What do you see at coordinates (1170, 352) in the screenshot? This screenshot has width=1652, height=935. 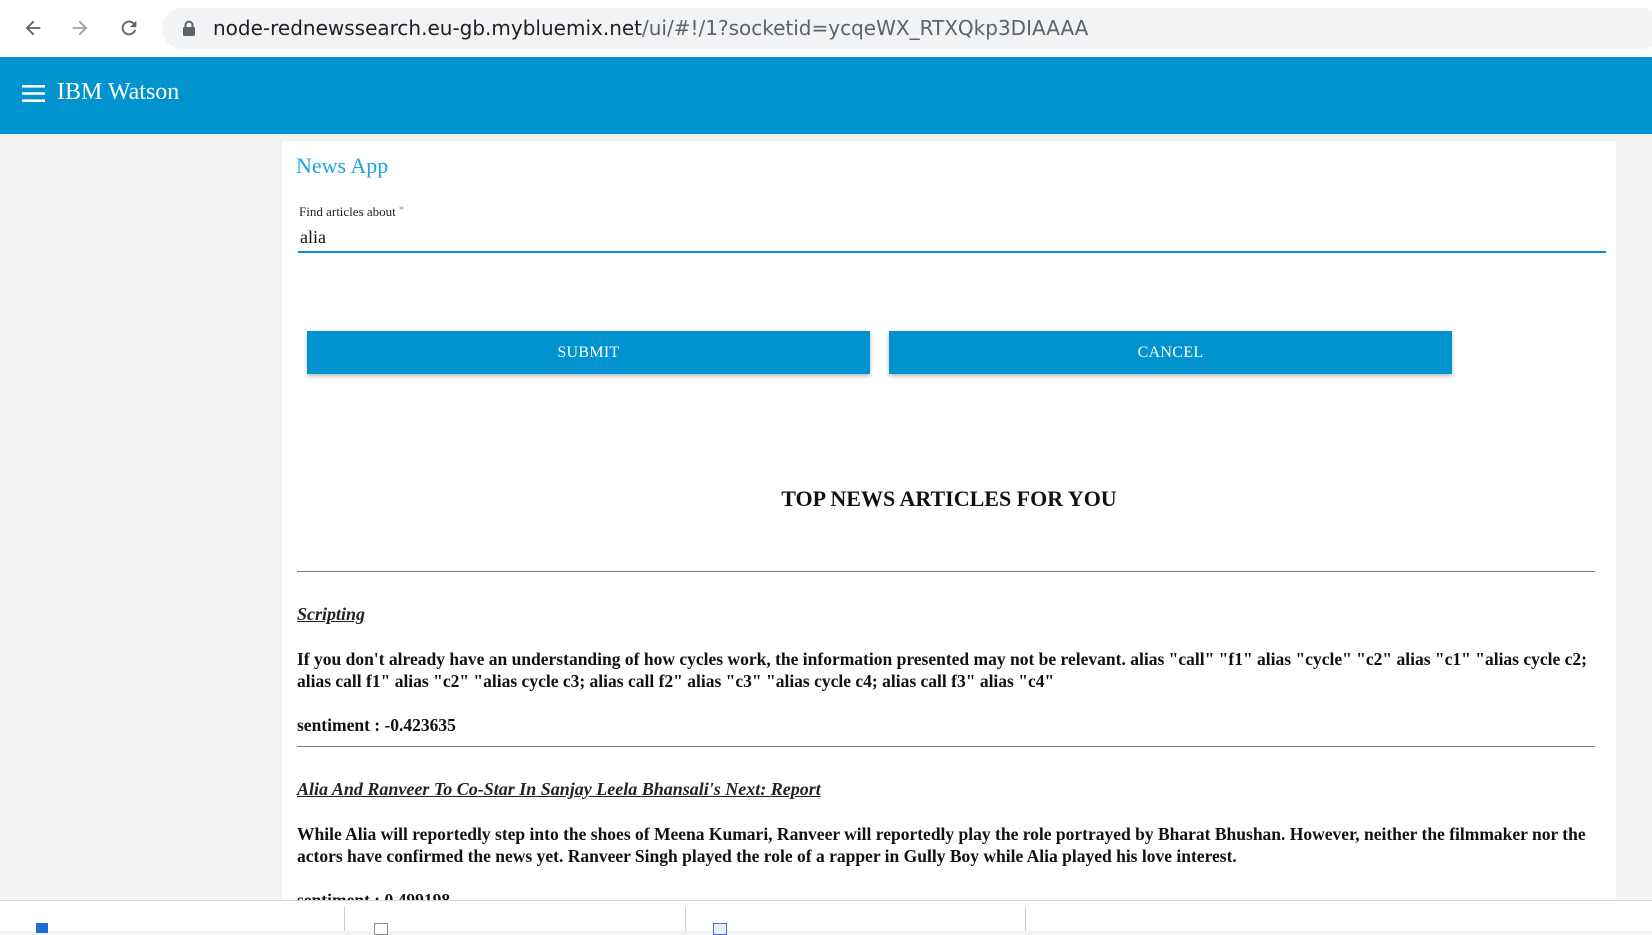 I see `cancel-button: CANCEL` at bounding box center [1170, 352].